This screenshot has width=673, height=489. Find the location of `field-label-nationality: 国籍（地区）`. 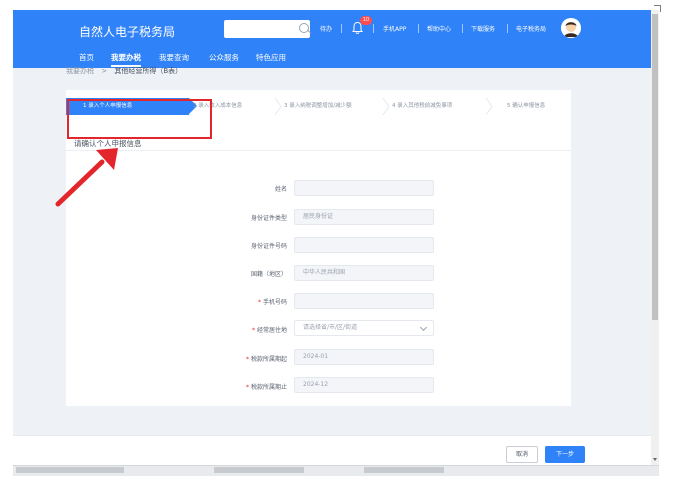

field-label-nationality: 国籍（地区） is located at coordinates (268, 274).